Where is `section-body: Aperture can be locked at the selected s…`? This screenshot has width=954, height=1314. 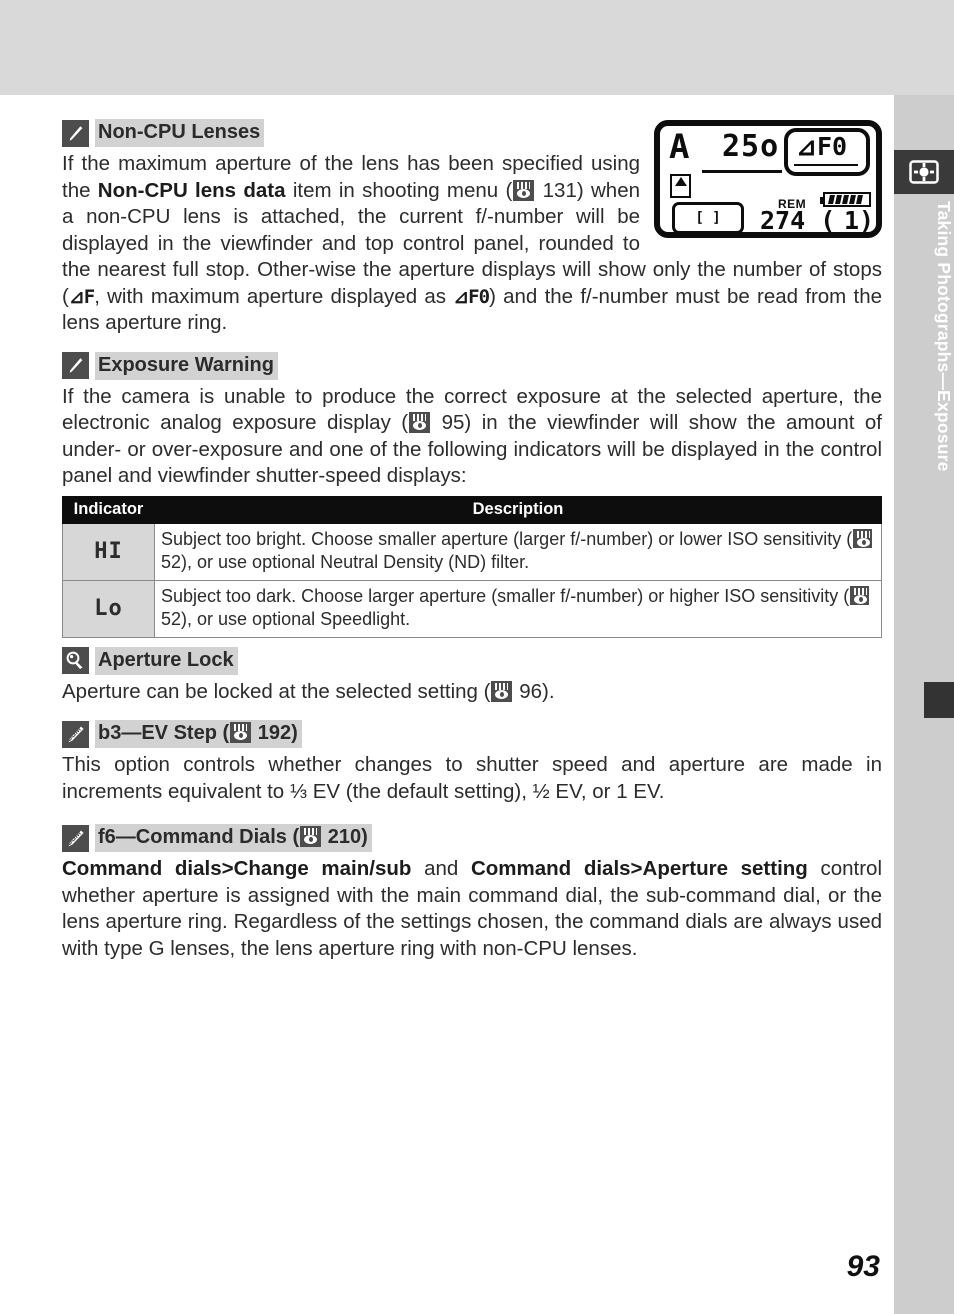
section-body: Aperture can be locked at the selected s… is located at coordinates (472, 692).